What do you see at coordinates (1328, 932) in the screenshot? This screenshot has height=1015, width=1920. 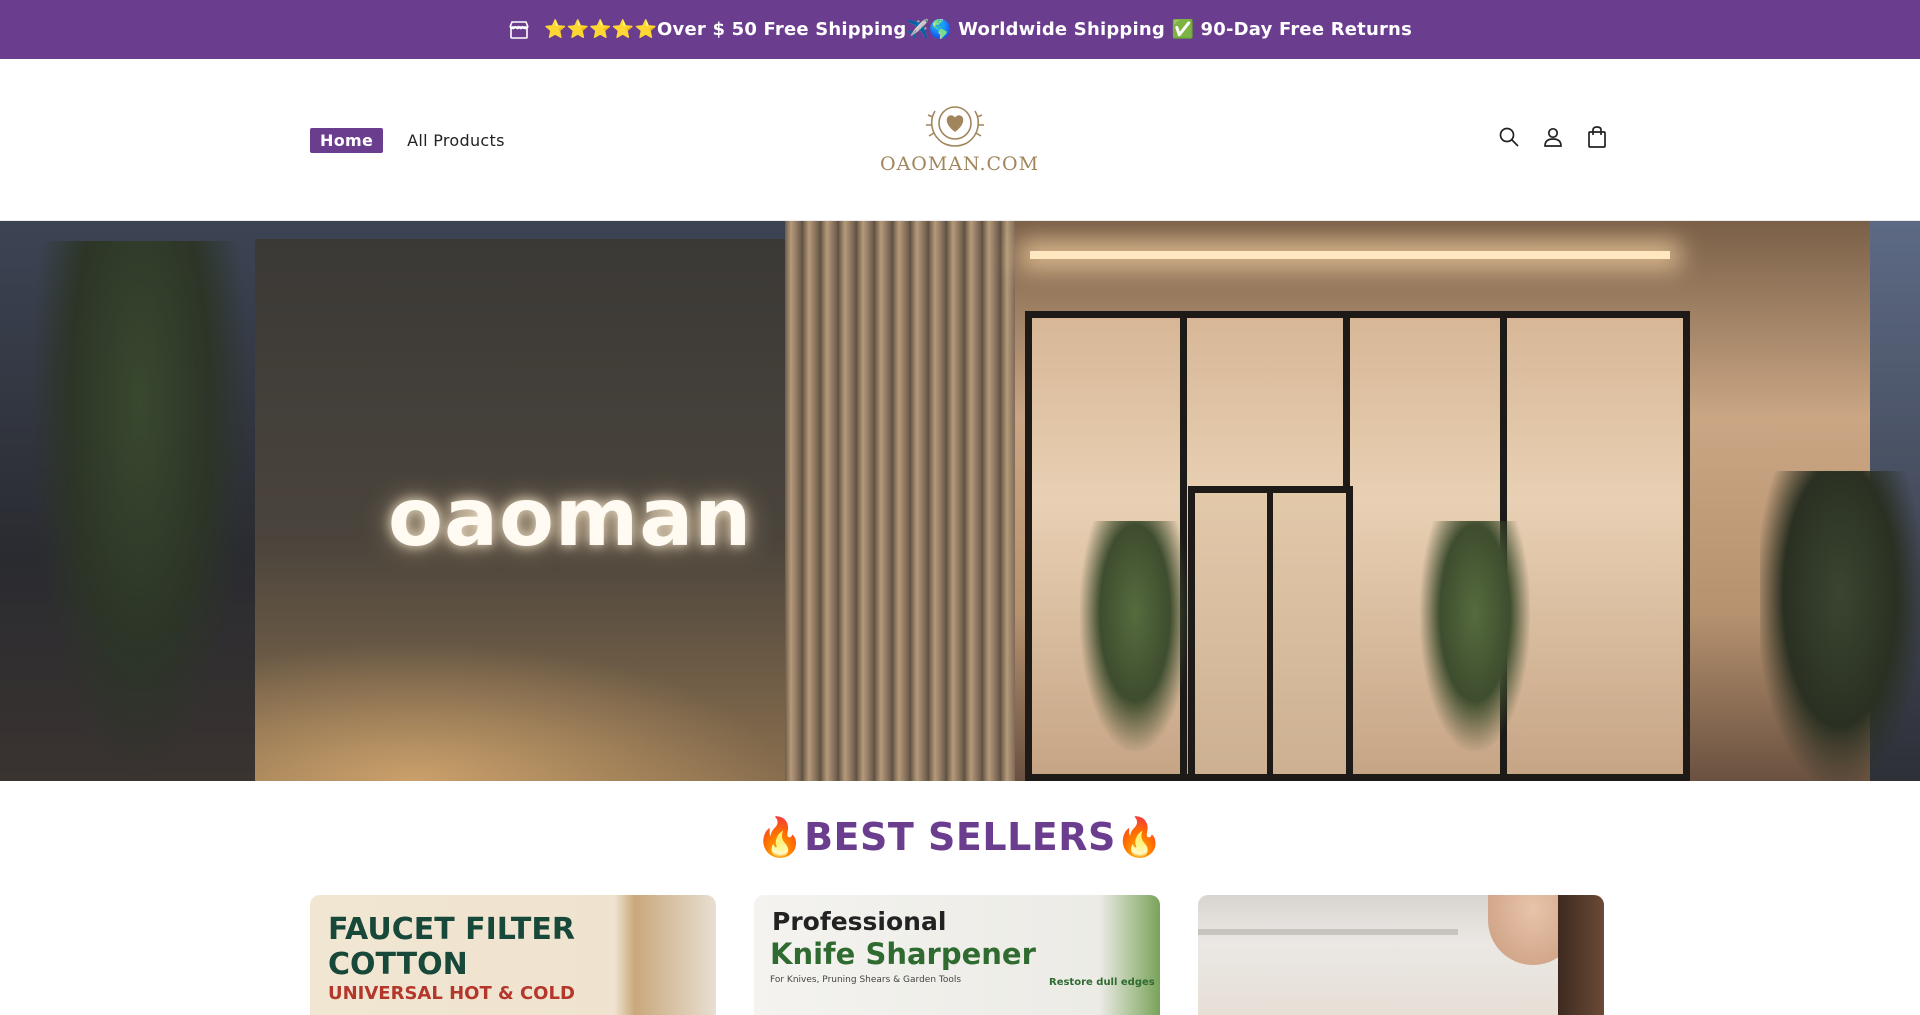 I see `product-image-shelf` at bounding box center [1328, 932].